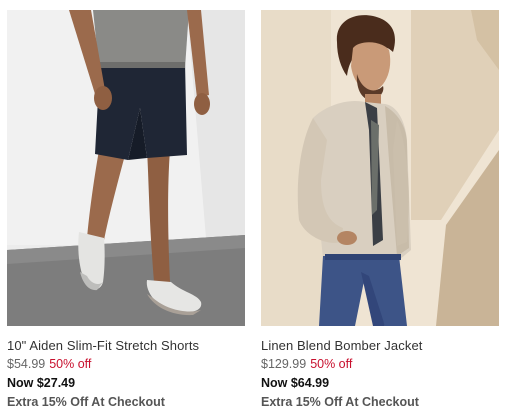 The image size is (505, 417). I want to click on price-row: $129.99 50% off, so click(380, 364).